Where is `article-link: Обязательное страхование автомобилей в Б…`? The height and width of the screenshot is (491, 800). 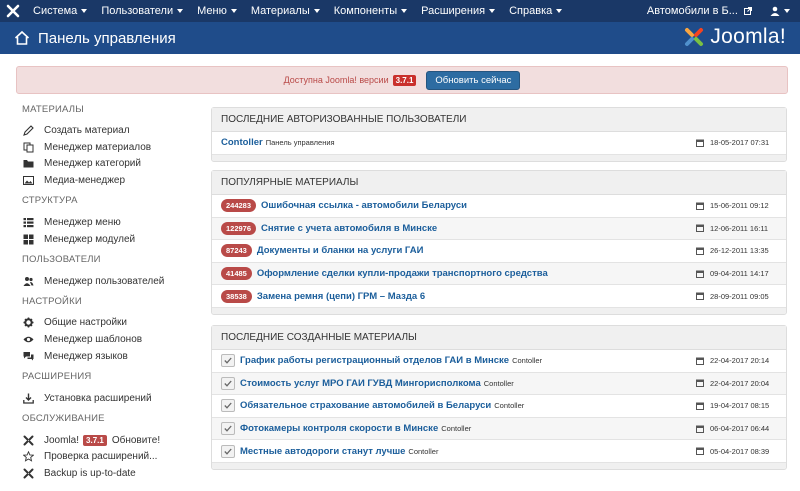 article-link: Обязательное страхование автомобилей в Б… is located at coordinates (365, 405).